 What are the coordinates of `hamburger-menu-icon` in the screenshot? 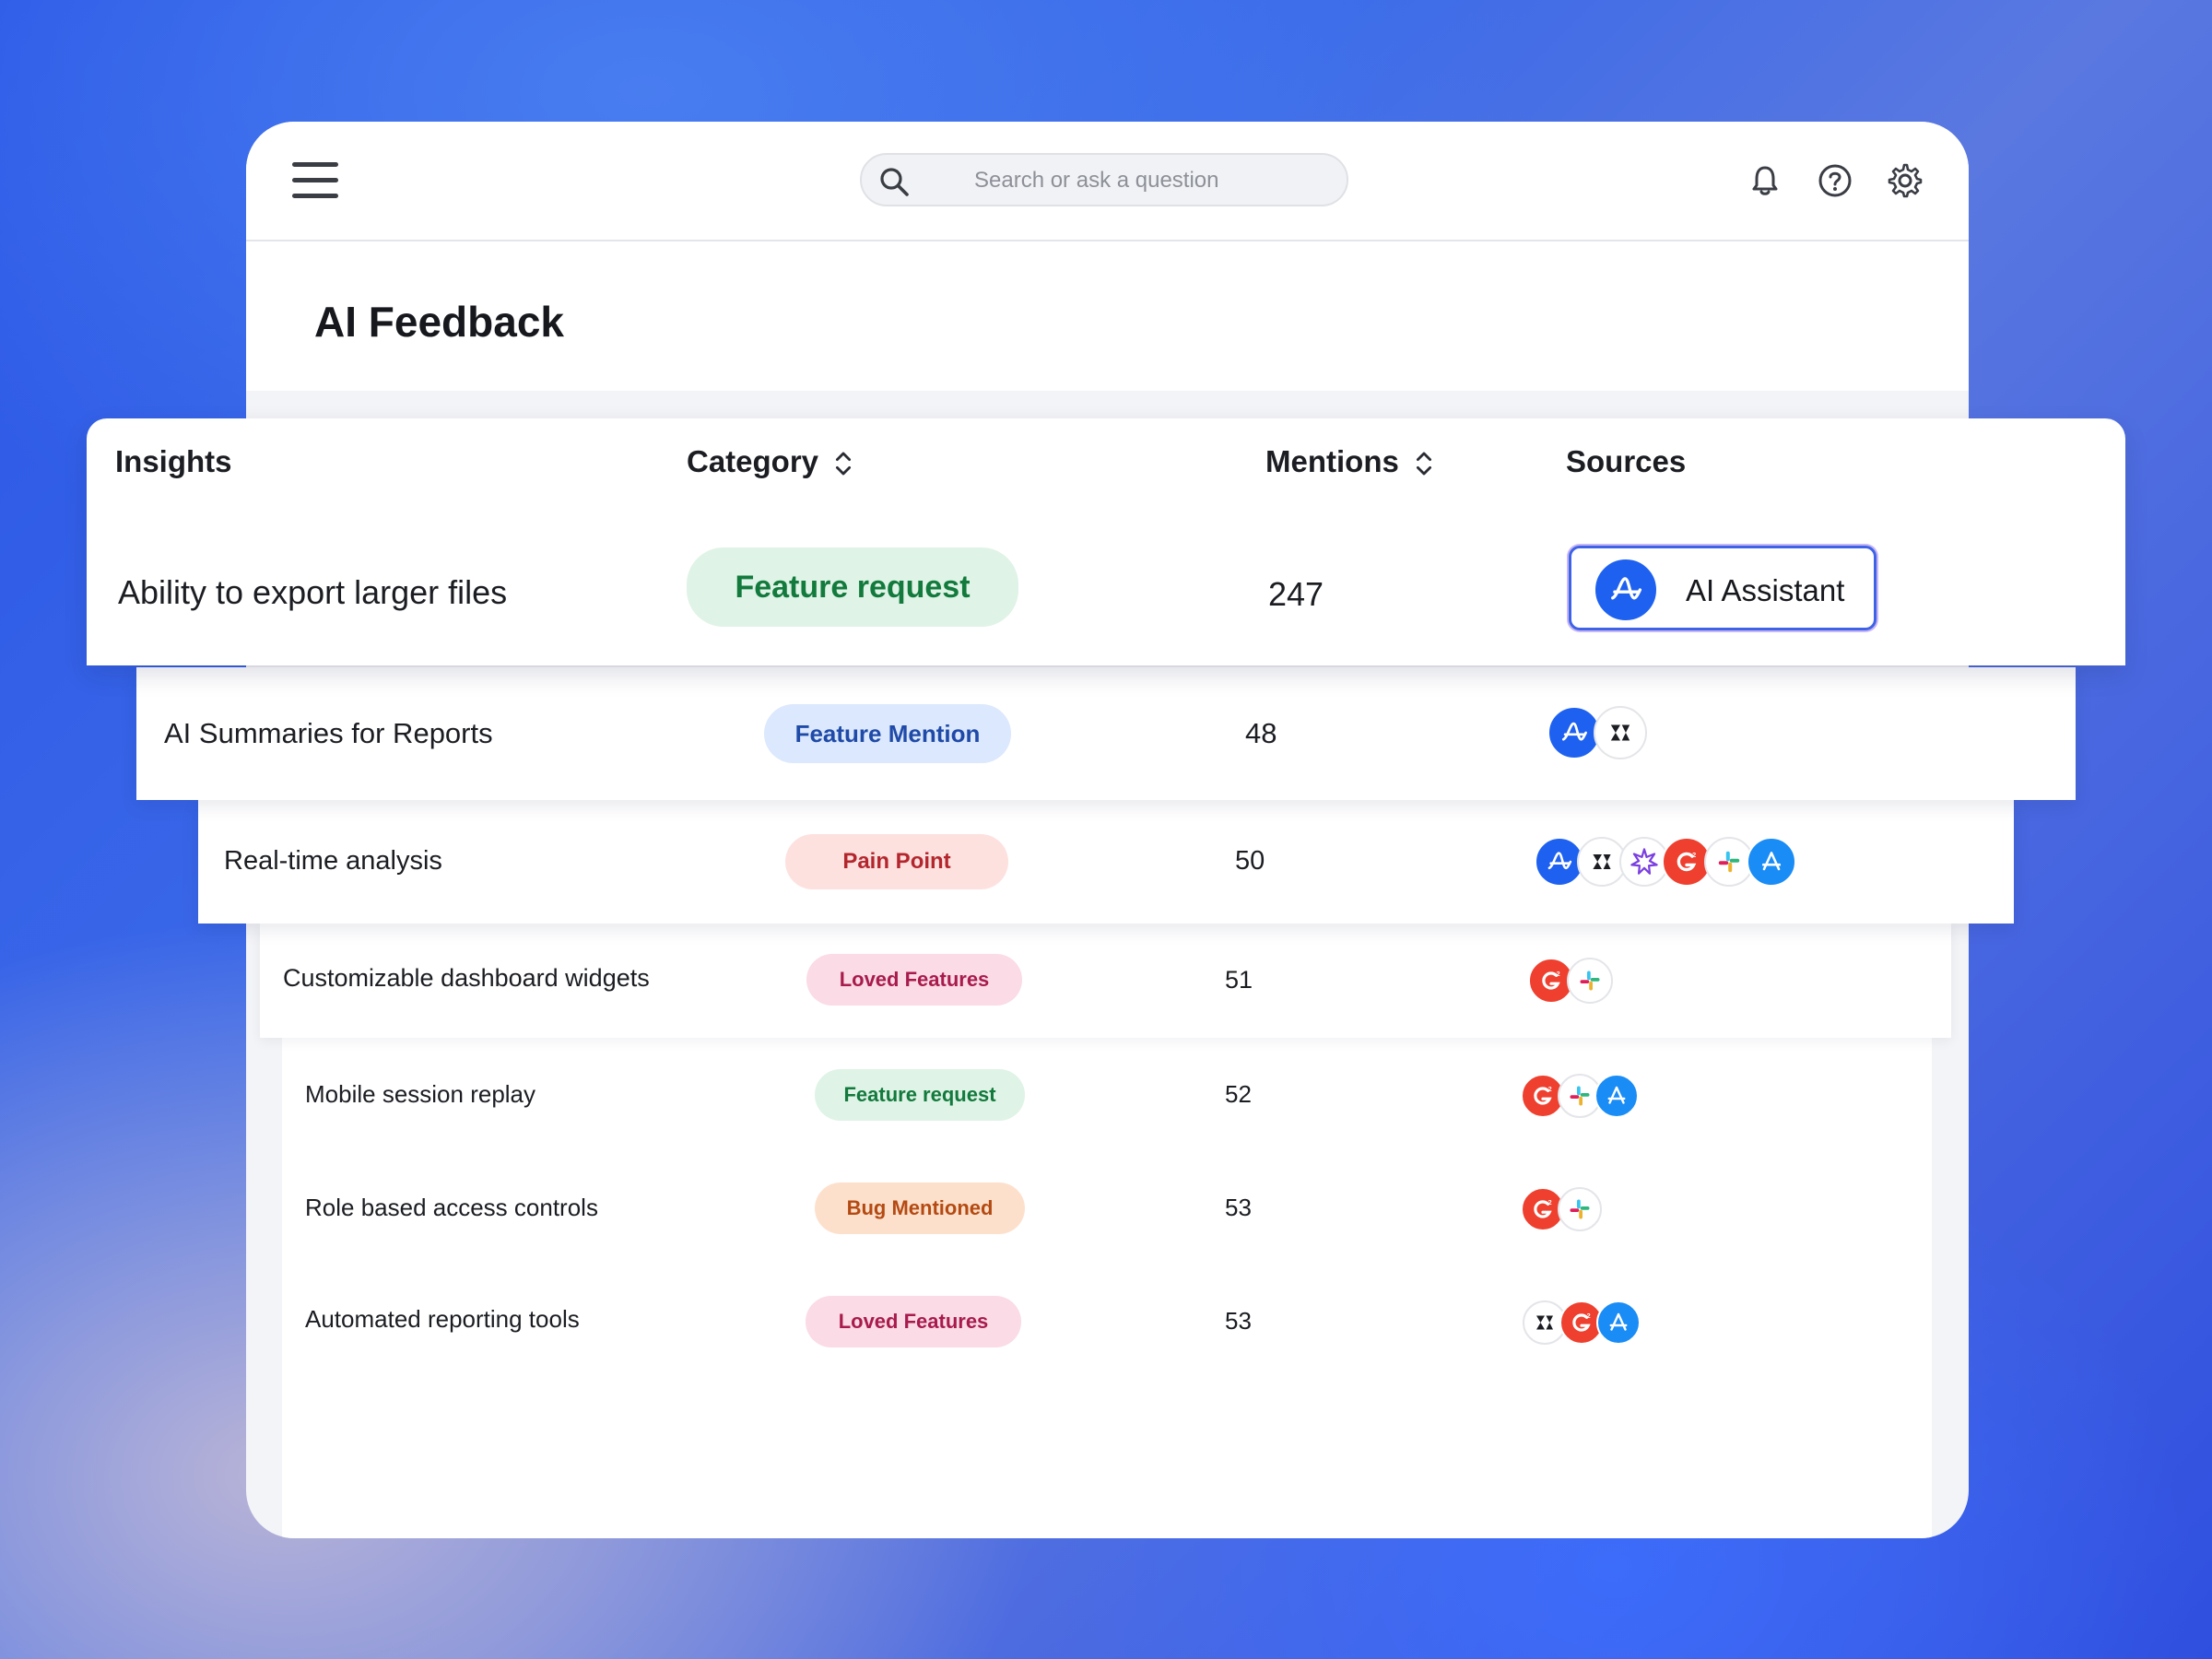 It's located at (315, 180).